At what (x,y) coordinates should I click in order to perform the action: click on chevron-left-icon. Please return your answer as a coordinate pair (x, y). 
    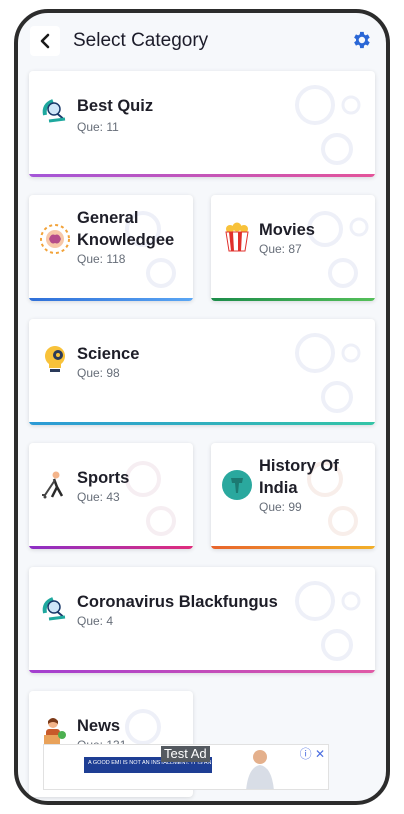
    Looking at the image, I should click on (45, 41).